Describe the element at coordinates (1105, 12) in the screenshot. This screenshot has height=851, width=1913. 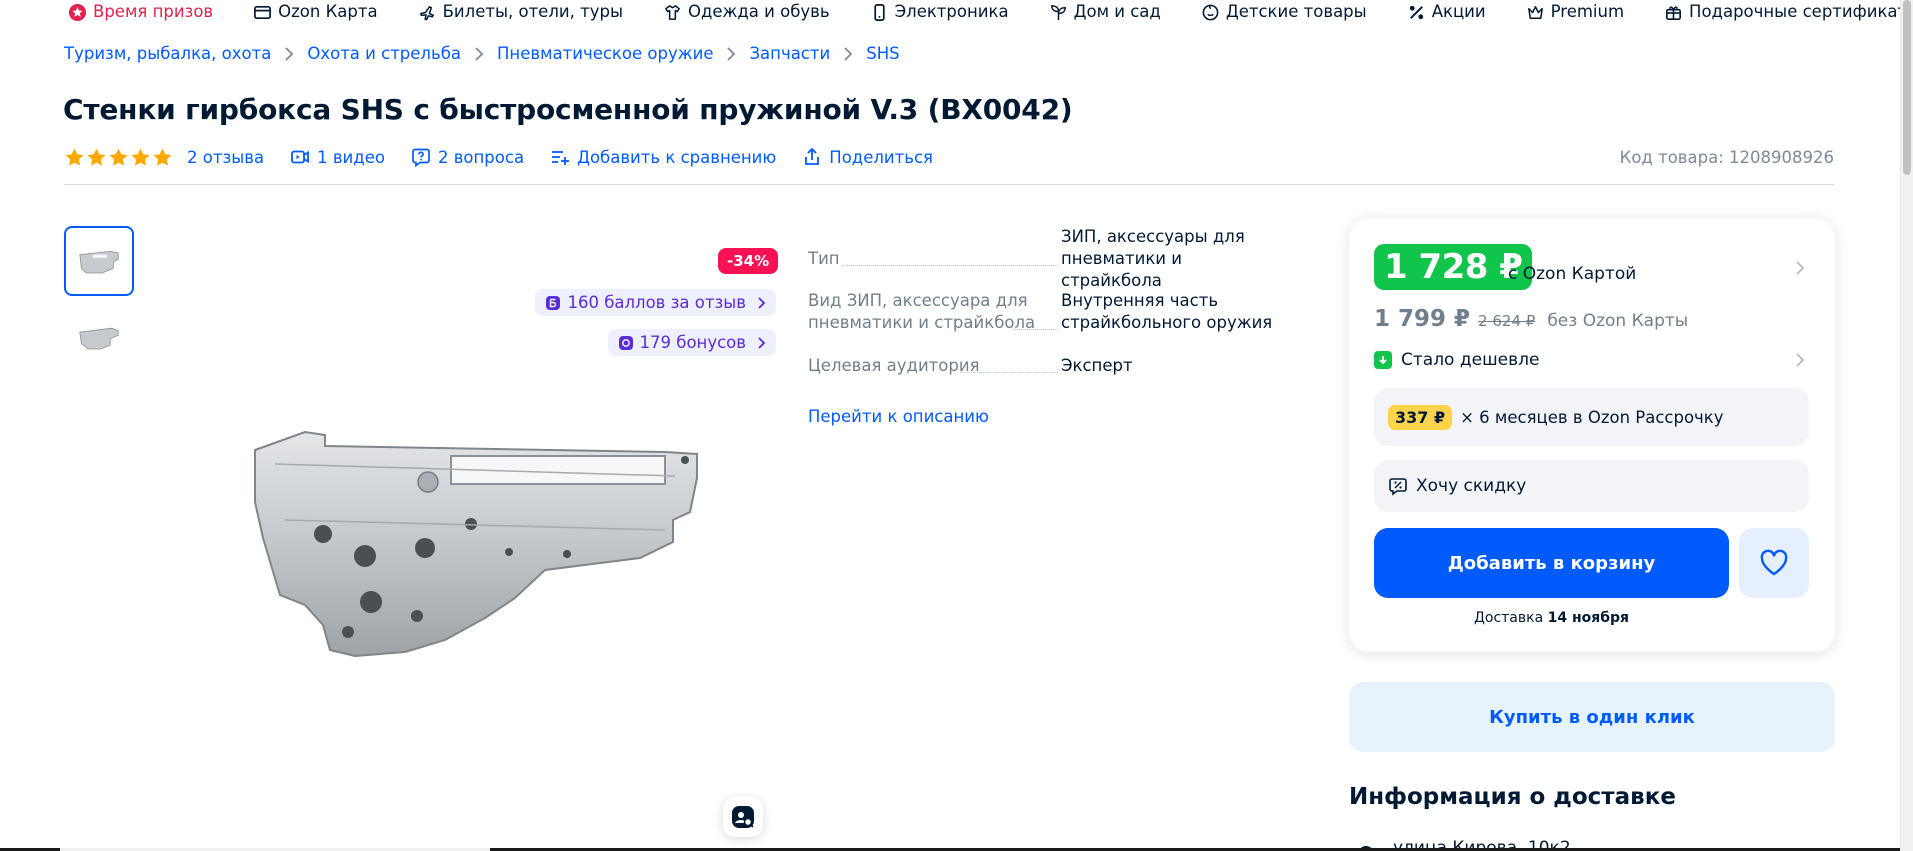
I see `nav-item-home-garden: Дом и сад` at that location.